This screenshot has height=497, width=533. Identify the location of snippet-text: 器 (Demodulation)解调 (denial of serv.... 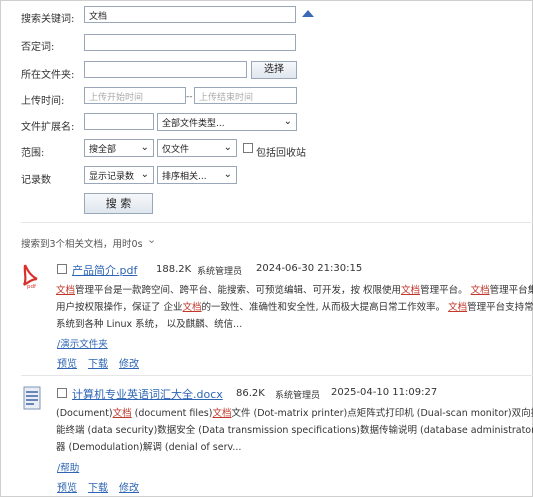
(149, 447).